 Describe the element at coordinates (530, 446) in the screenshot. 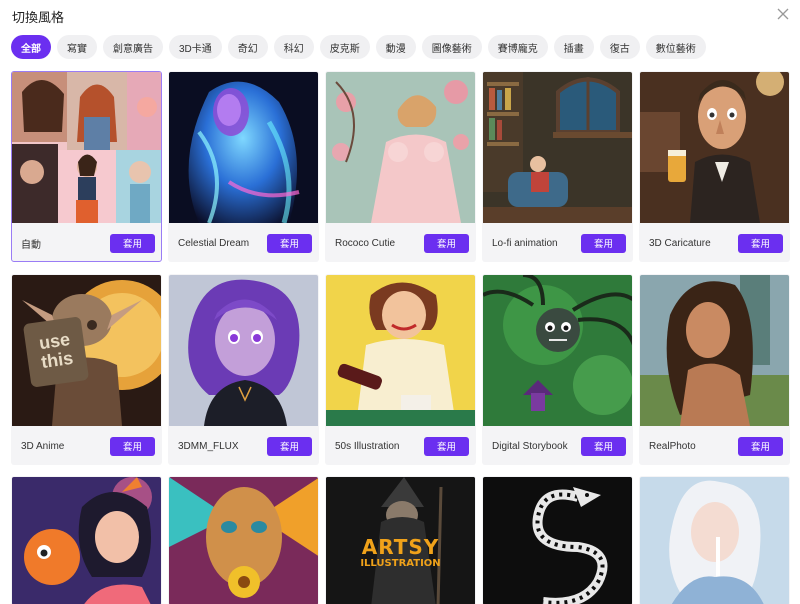

I see `style-name: Digital Storybook` at that location.